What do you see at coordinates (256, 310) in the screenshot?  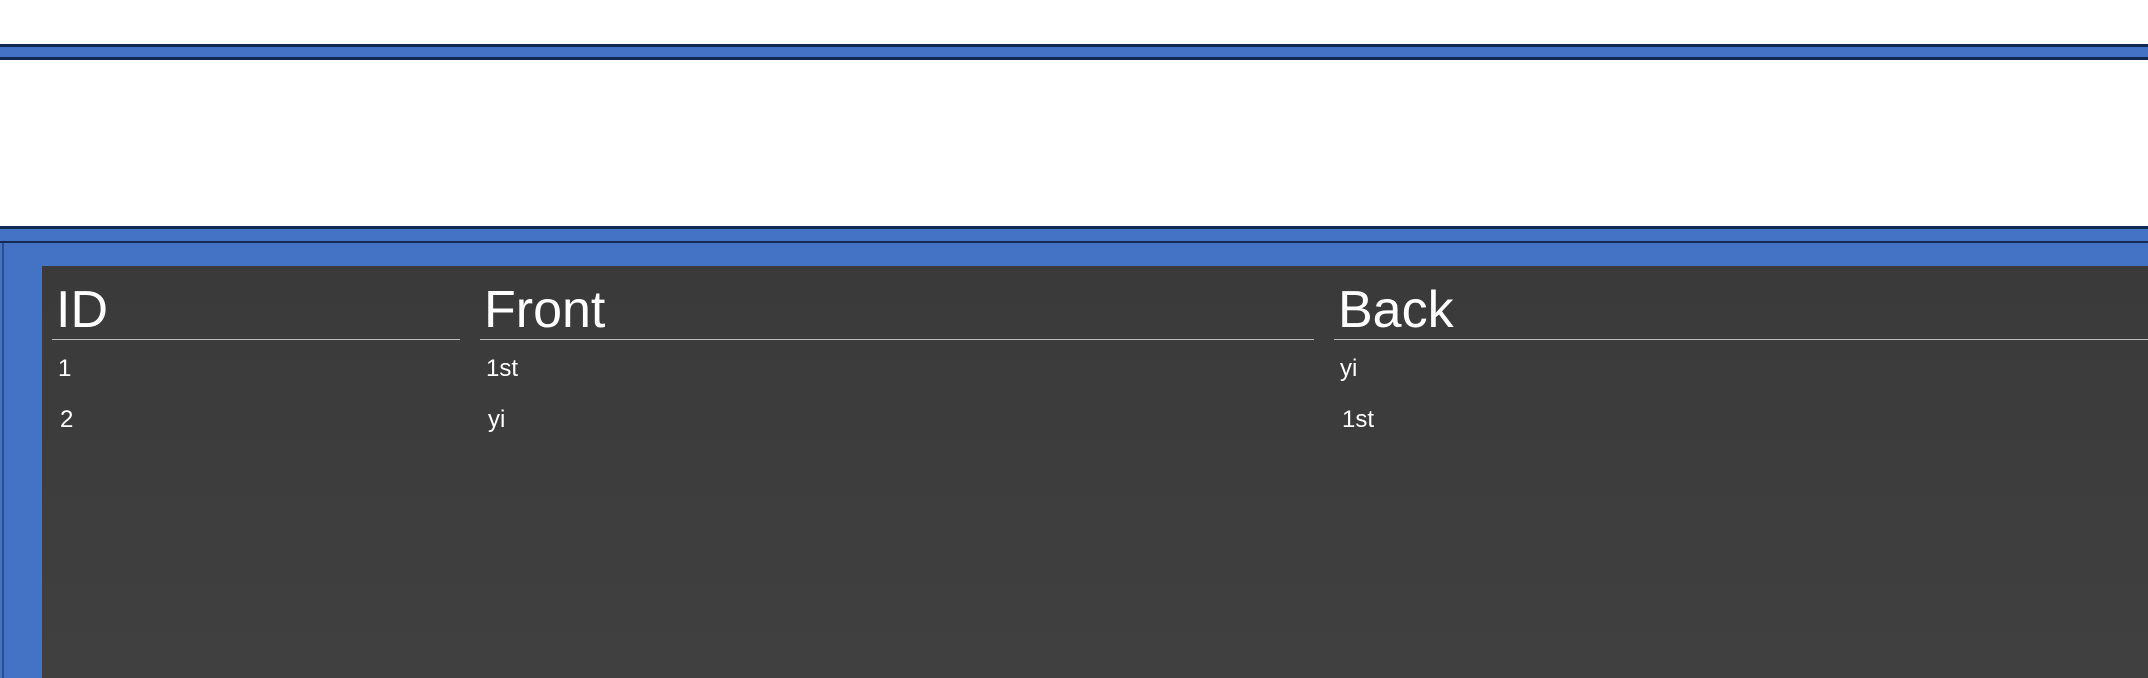 I see `column-header-id: ID` at bounding box center [256, 310].